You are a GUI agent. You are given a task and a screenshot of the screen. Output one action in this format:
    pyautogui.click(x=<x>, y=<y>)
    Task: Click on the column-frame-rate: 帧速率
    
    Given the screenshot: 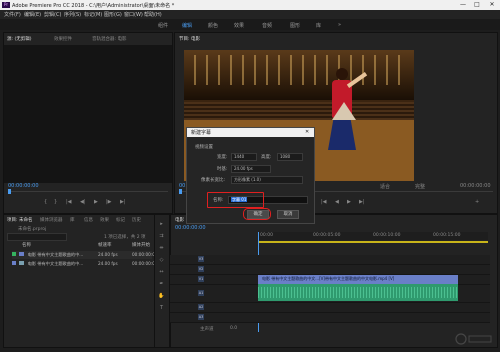 What is the action you would take?
    pyautogui.click(x=105, y=245)
    